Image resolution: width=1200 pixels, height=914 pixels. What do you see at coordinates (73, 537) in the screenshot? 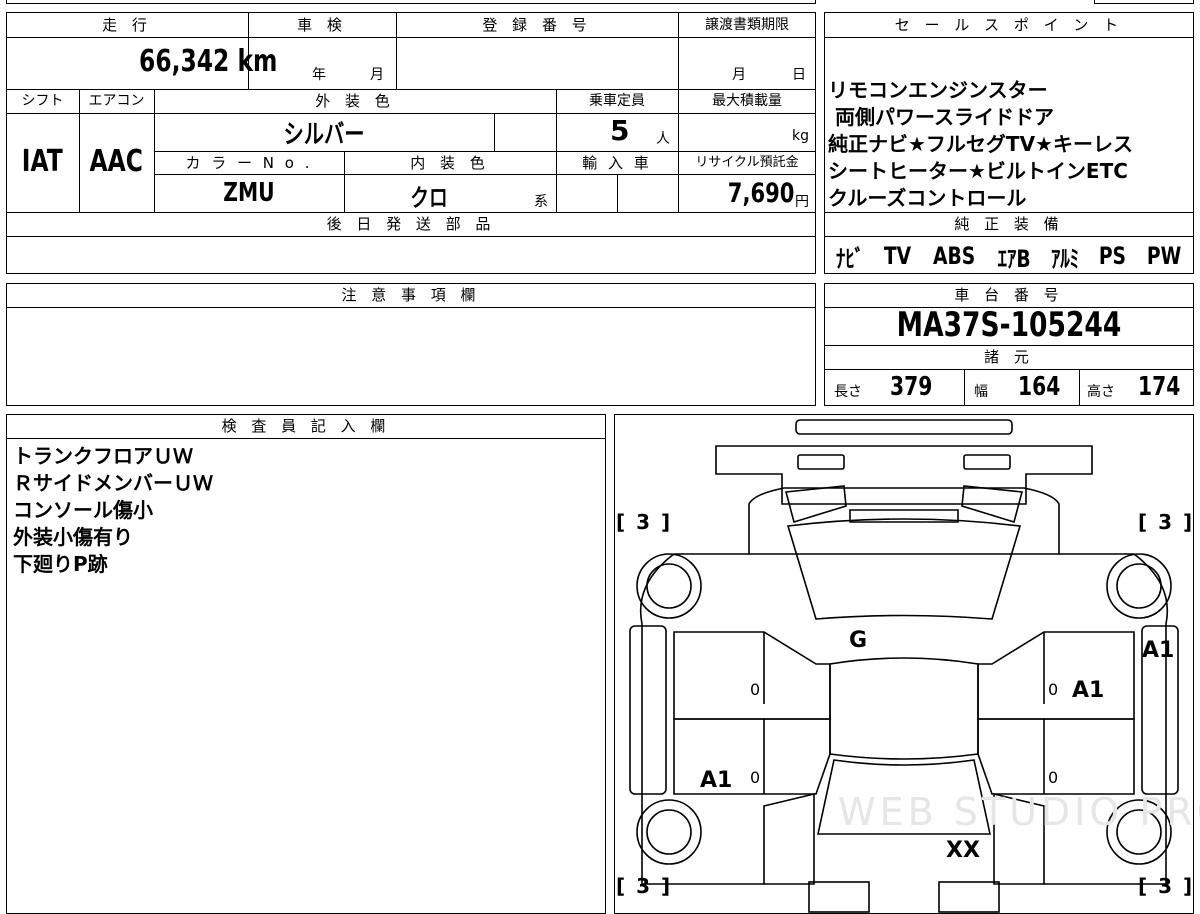
I see `inspector-note: 外装小傷有り` at bounding box center [73, 537].